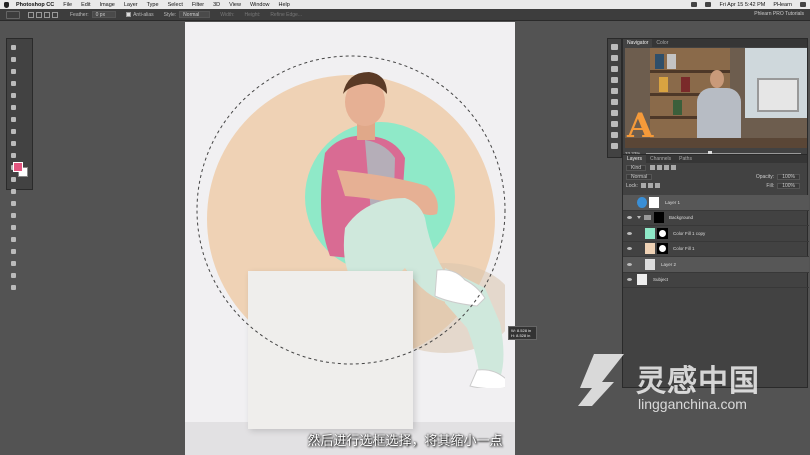  Describe the element at coordinates (614, 113) in the screenshot. I see `paragraph-panel-icon` at that location.